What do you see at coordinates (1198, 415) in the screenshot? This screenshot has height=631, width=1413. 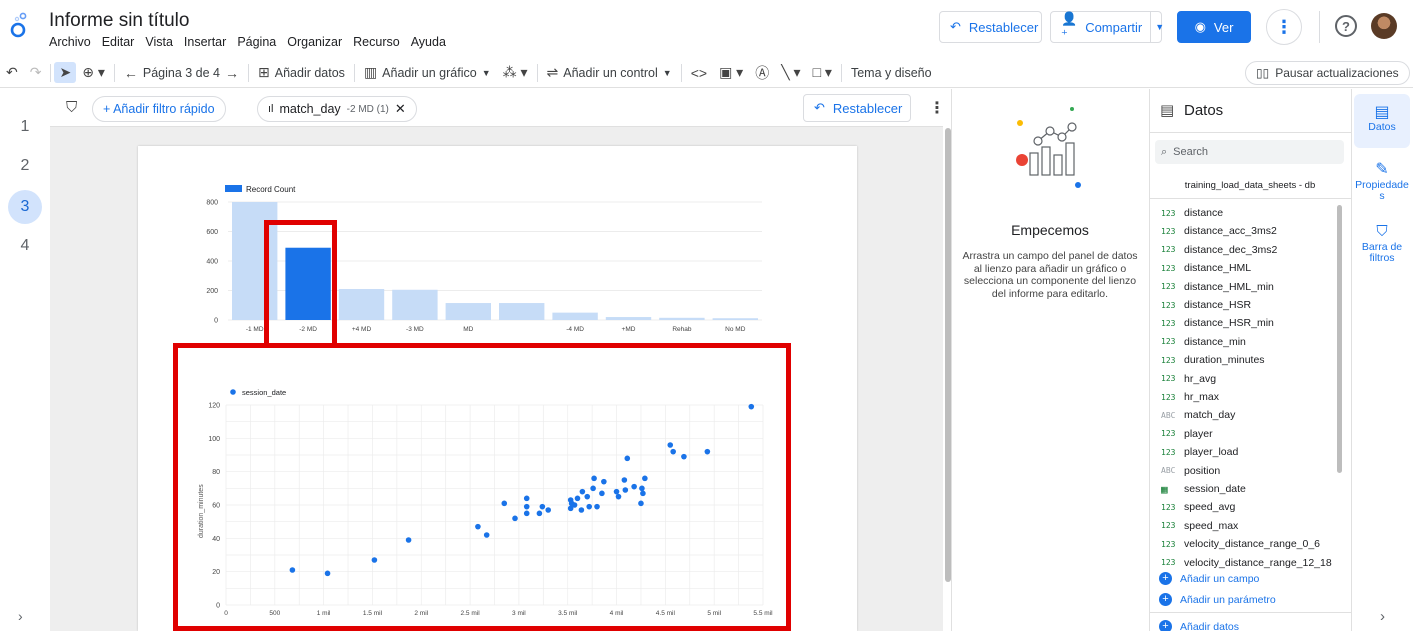 I see `data-field-item: ABC match_day` at bounding box center [1198, 415].